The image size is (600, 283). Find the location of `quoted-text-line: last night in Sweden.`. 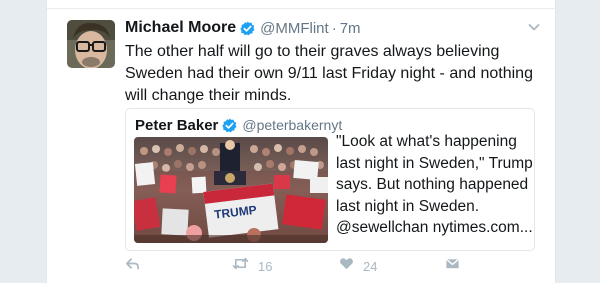

quoted-text-line: last night in Sweden. is located at coordinates (408, 206).